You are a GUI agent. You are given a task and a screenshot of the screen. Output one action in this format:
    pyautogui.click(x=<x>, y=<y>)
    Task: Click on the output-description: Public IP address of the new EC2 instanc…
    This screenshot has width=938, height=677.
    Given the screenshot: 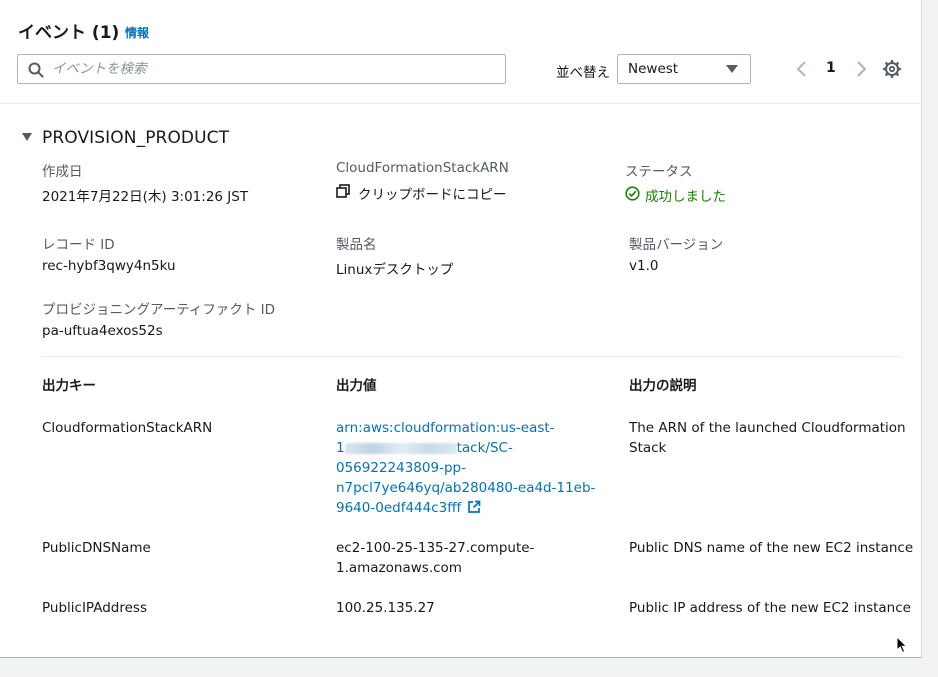 What is the action you would take?
    pyautogui.click(x=770, y=608)
    